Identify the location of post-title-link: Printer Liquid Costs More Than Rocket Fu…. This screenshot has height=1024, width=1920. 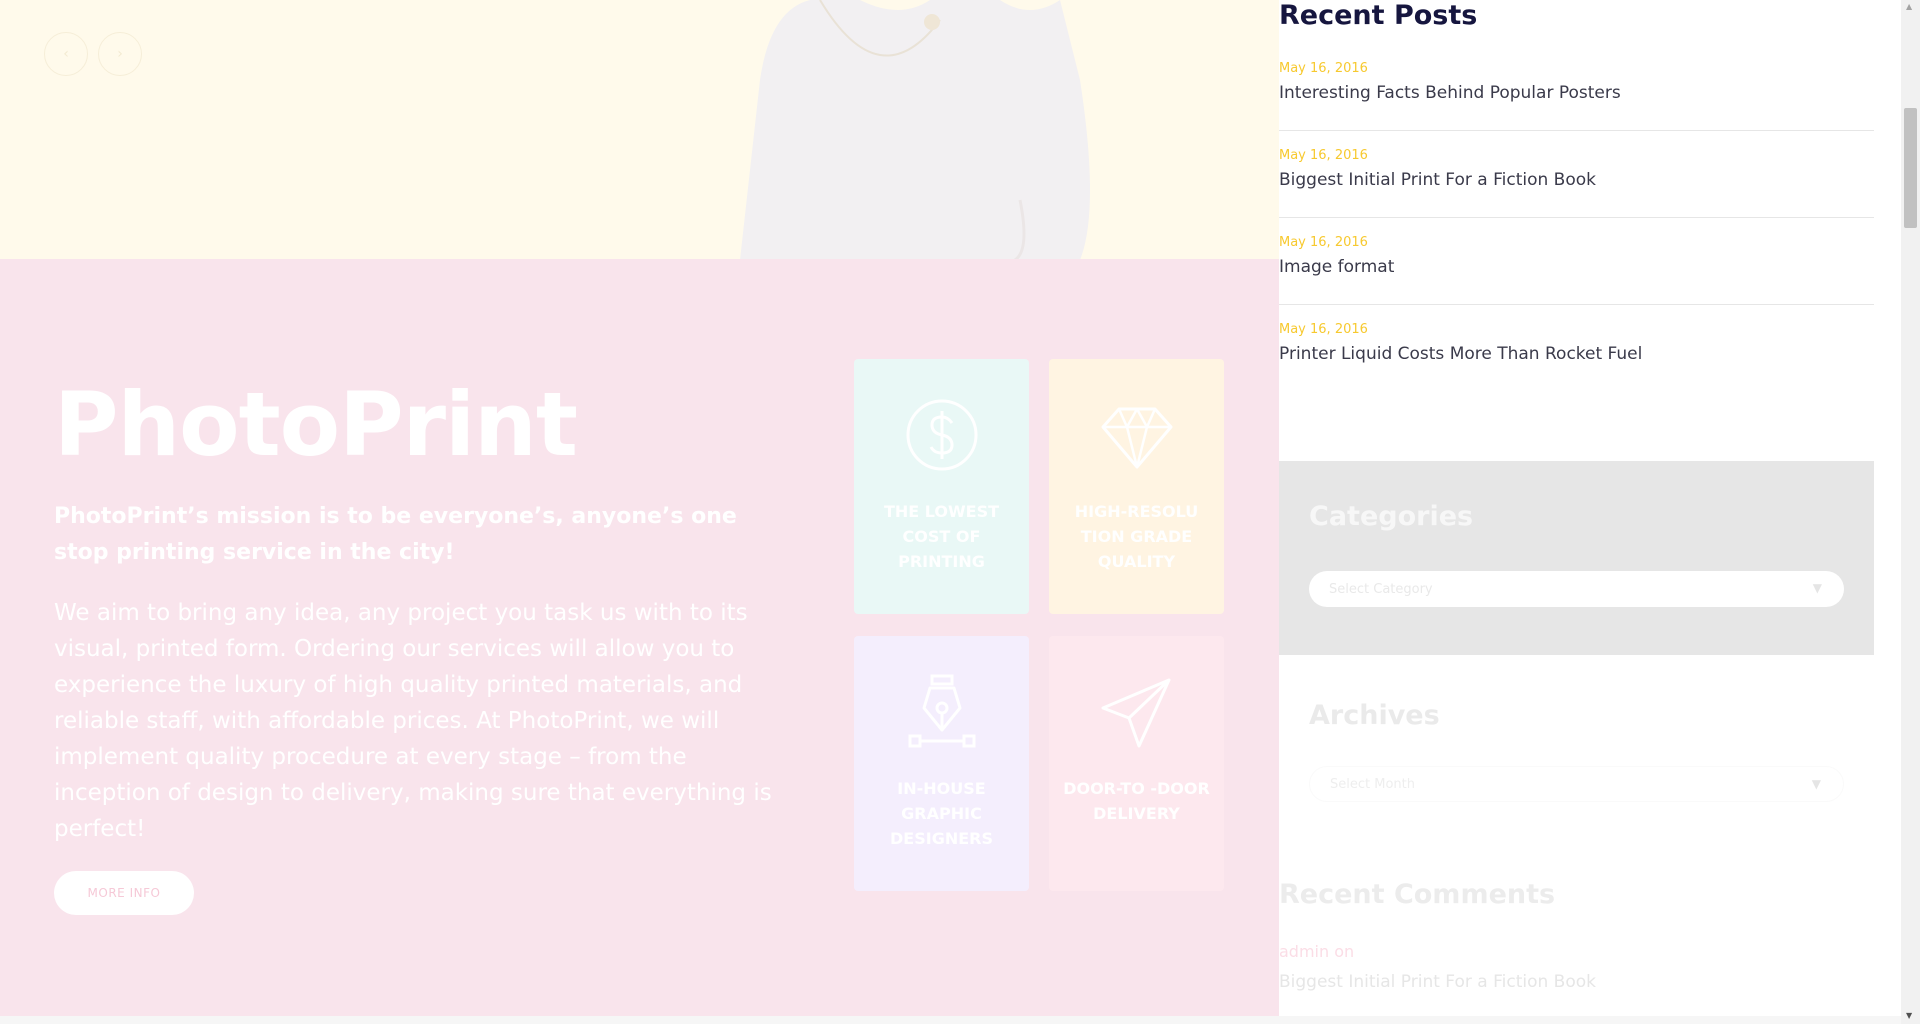
(1460, 354).